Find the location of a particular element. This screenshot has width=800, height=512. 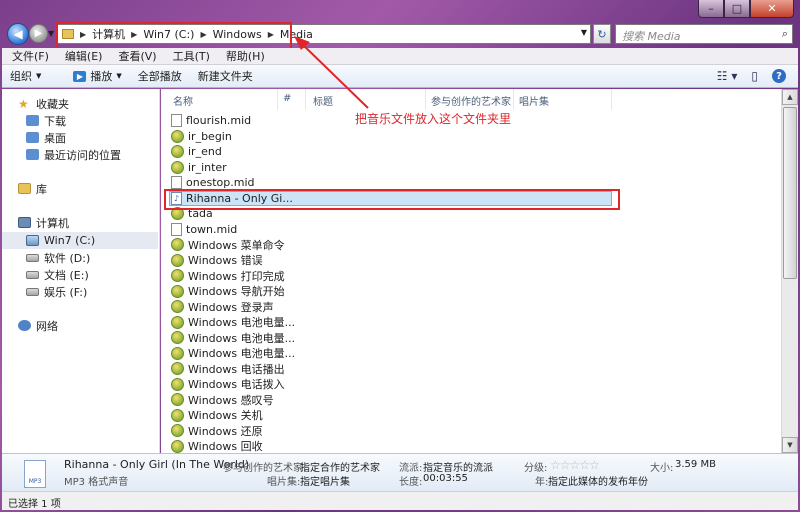

size-label: 大小: is located at coordinates (662, 468).